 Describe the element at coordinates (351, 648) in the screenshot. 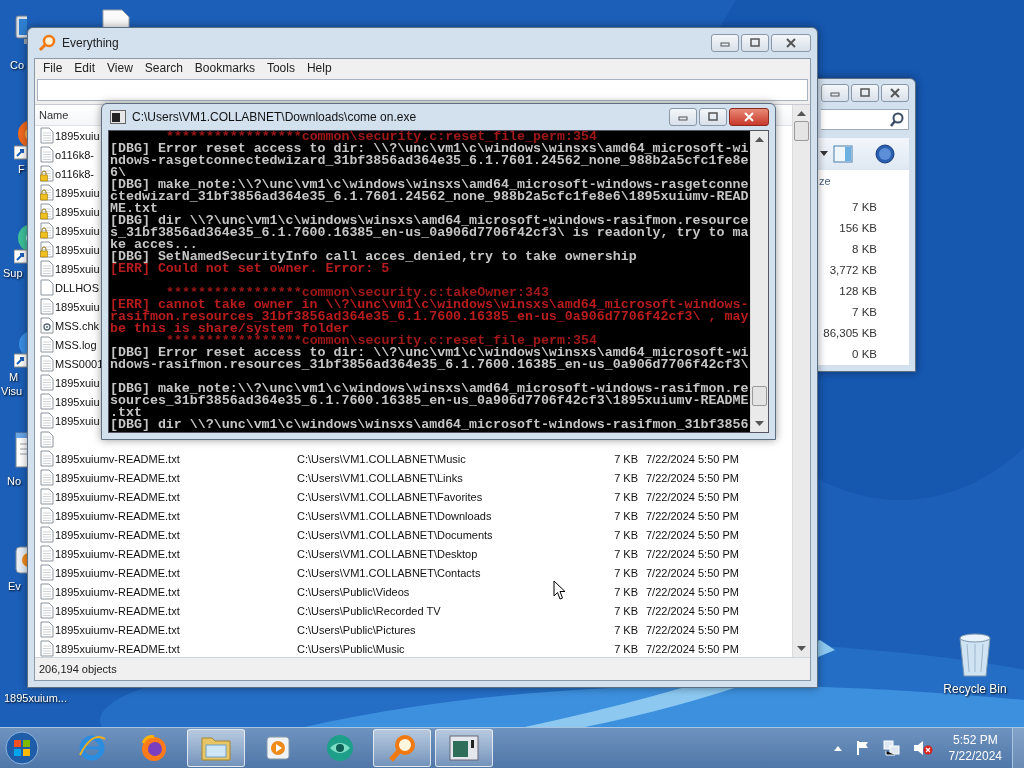

I see `file-path: C:\Users\Public\Music` at that location.